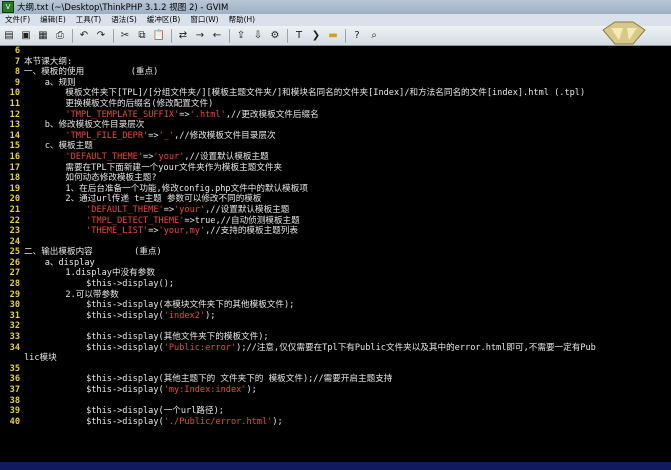 Image resolution: width=671 pixels, height=470 pixels. I want to click on redo-icon: ↷, so click(101, 36).